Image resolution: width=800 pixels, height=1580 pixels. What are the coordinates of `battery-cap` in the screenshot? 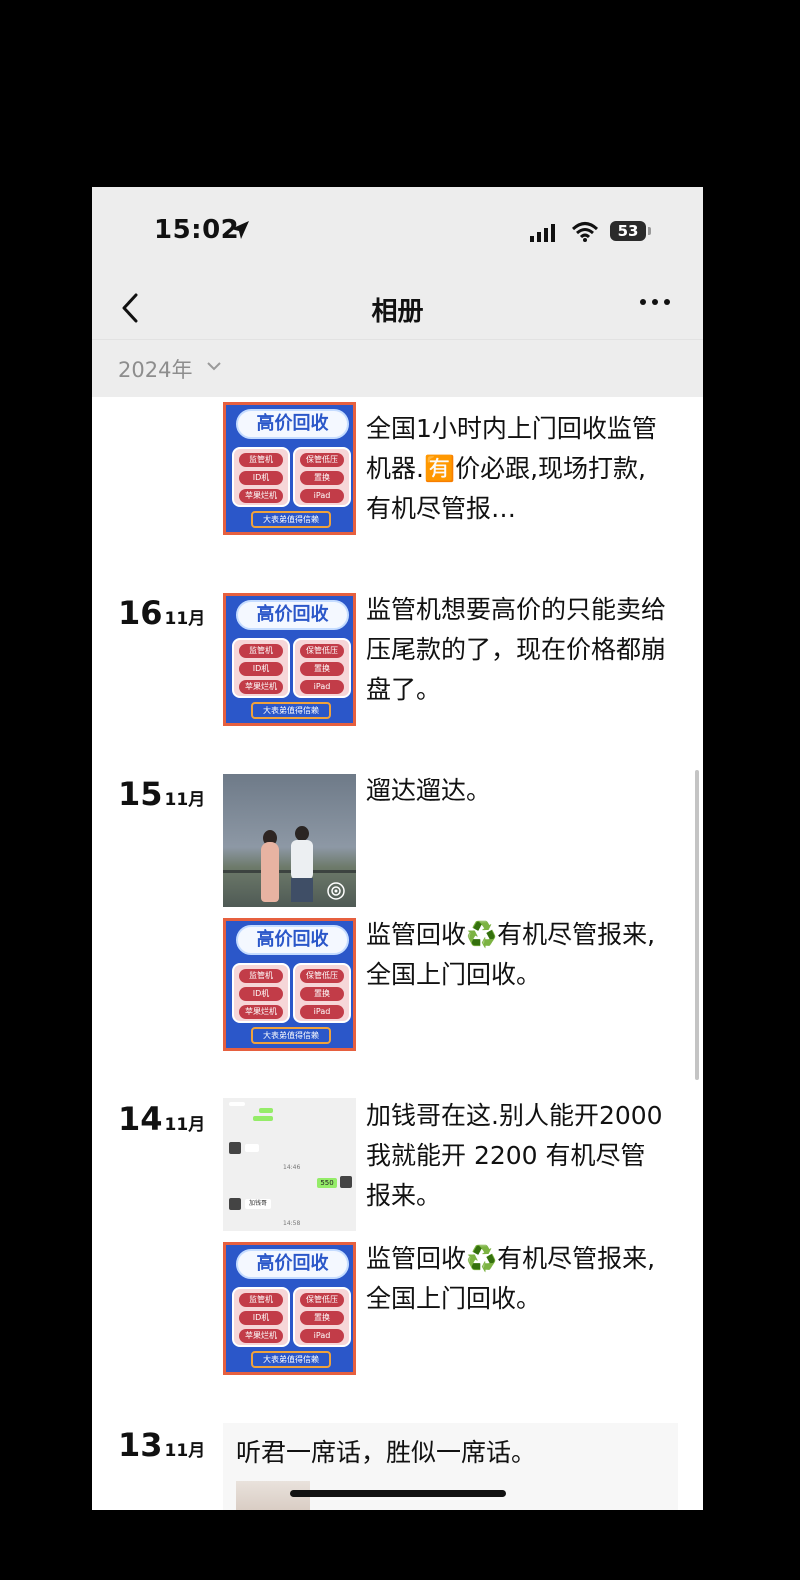 It's located at (649, 231).